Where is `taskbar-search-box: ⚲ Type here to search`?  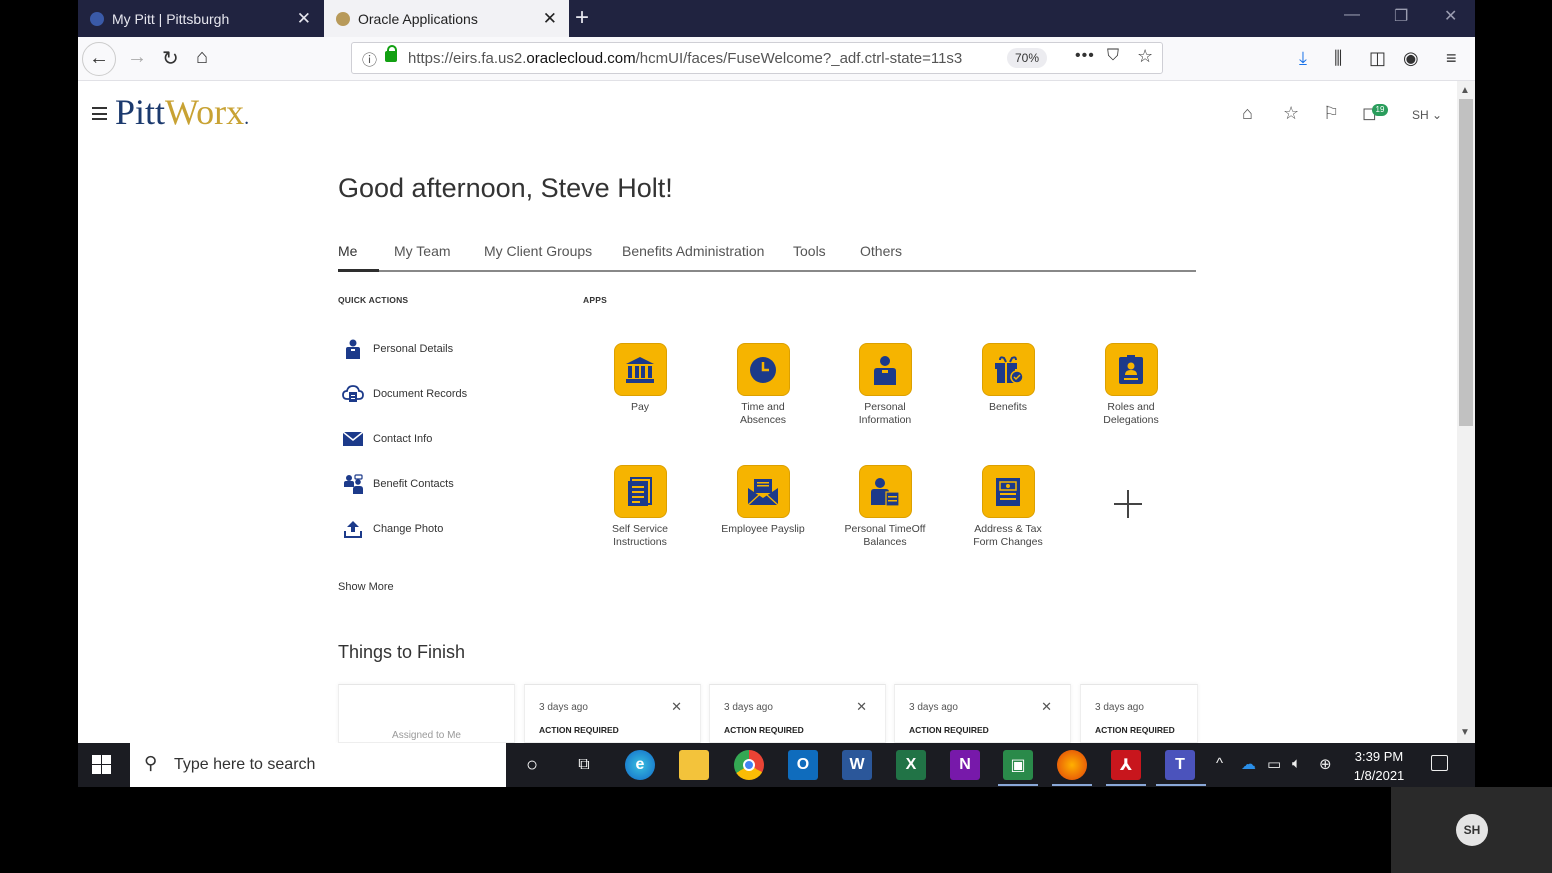
taskbar-search-box: ⚲ Type here to search is located at coordinates (318, 765).